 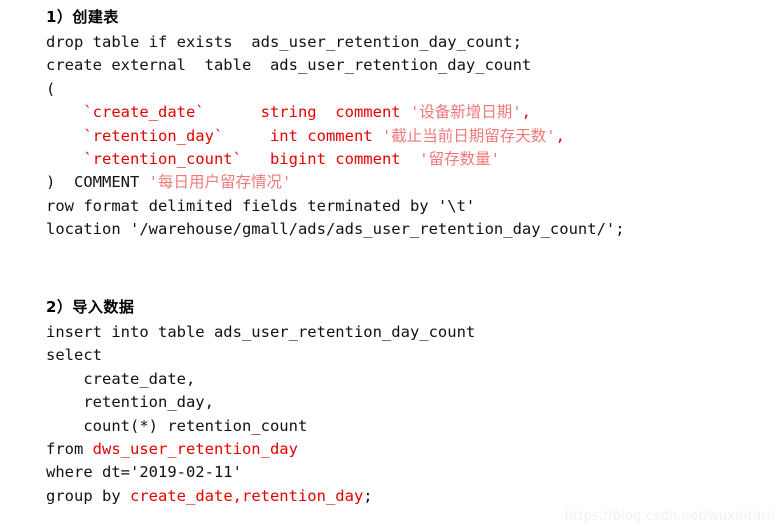 What do you see at coordinates (130, 402) in the screenshot?
I see `code-segment-black: retention_day,` at bounding box center [130, 402].